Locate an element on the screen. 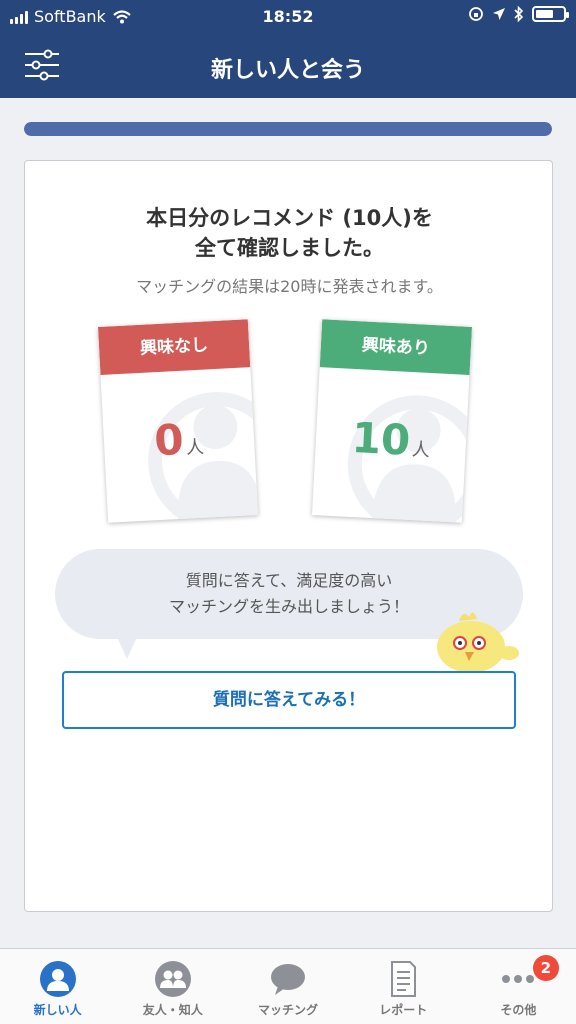 The width and height of the screenshot is (576, 1024). interested-number: 10 is located at coordinates (381, 438).